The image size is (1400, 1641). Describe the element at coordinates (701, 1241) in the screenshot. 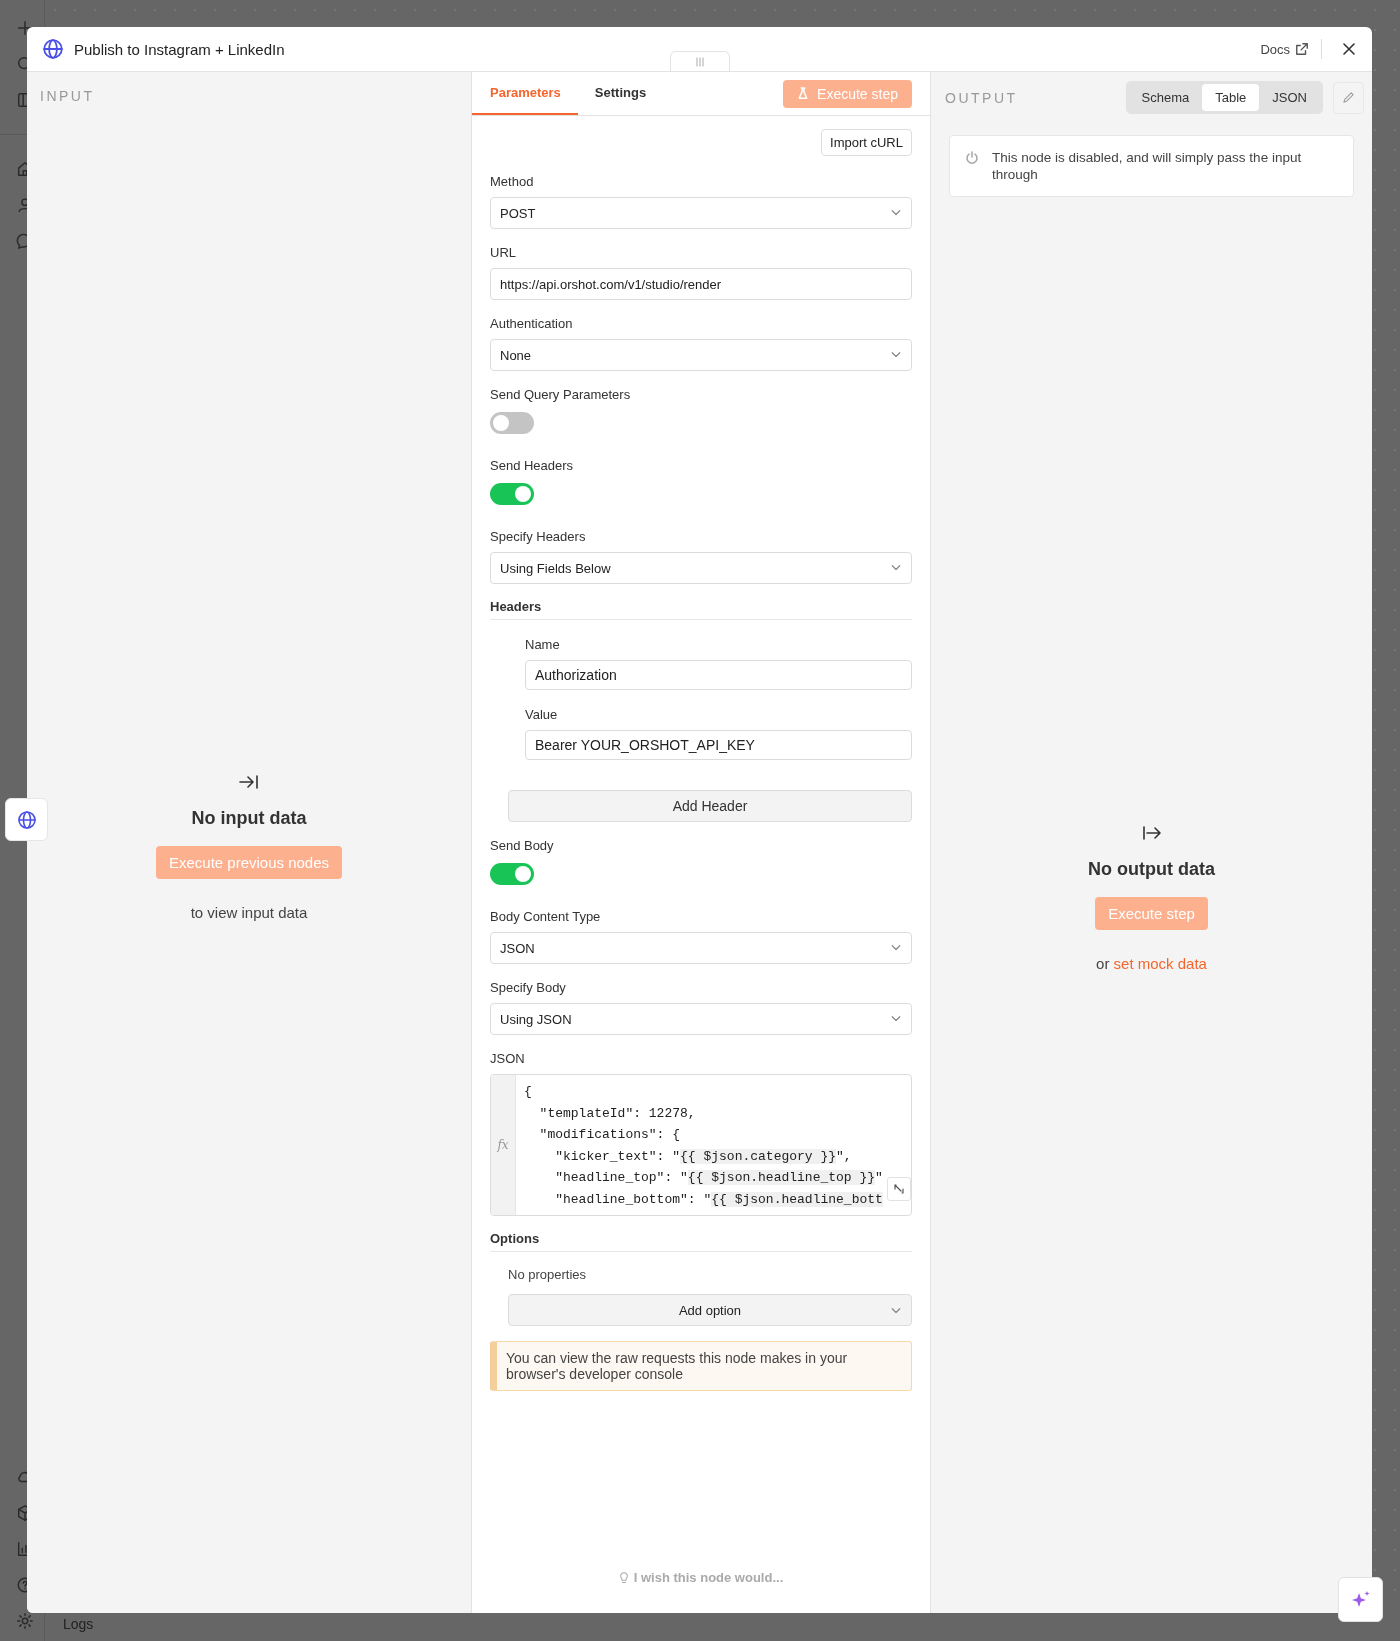

I see `section-label: Options` at that location.